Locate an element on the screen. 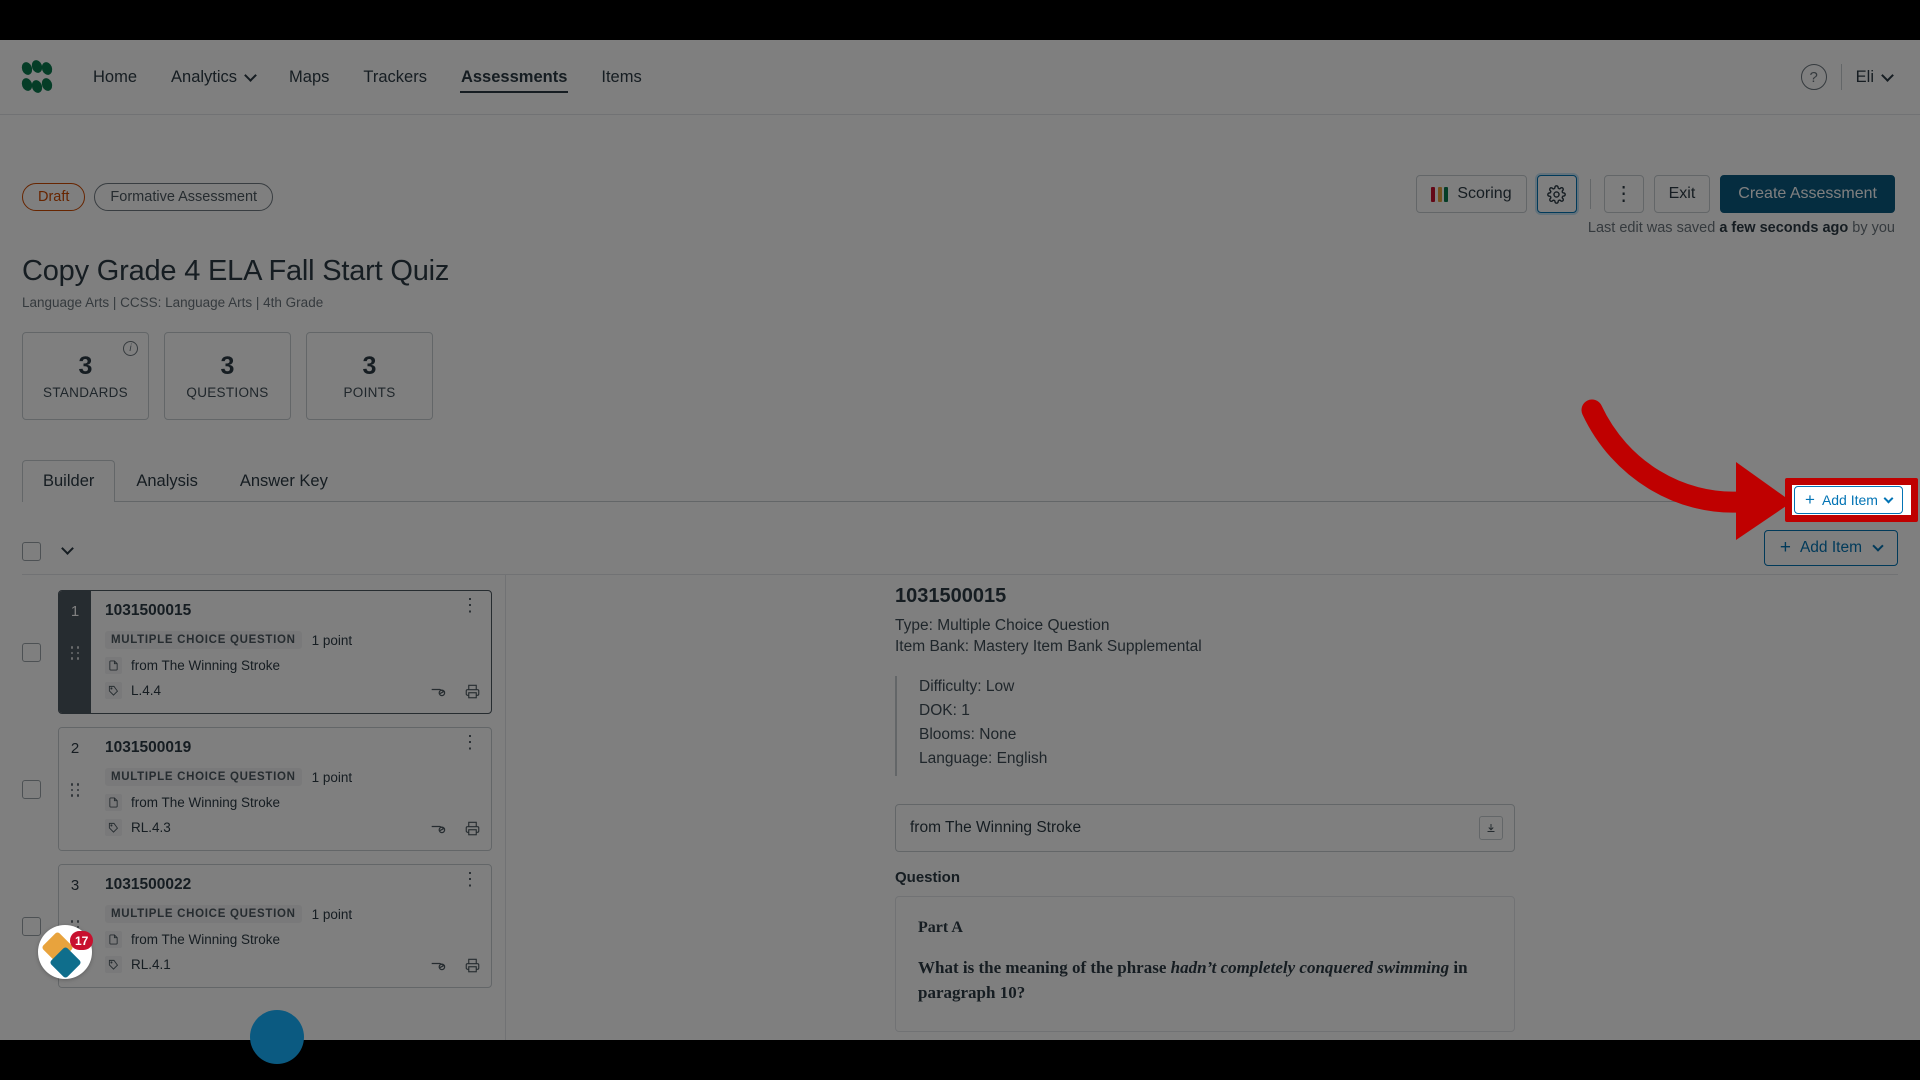 This screenshot has width=1920, height=1080. tab-label: Answer Key is located at coordinates (283, 481).